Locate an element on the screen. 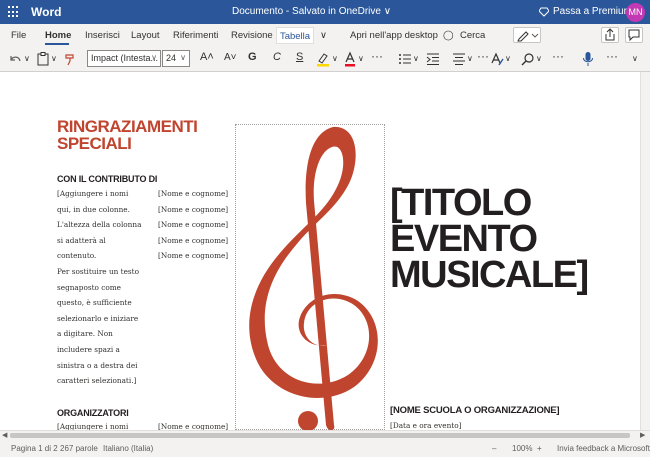 This screenshot has width=650, height=457. text-line: Per sostituire un testo is located at coordinates (98, 271).